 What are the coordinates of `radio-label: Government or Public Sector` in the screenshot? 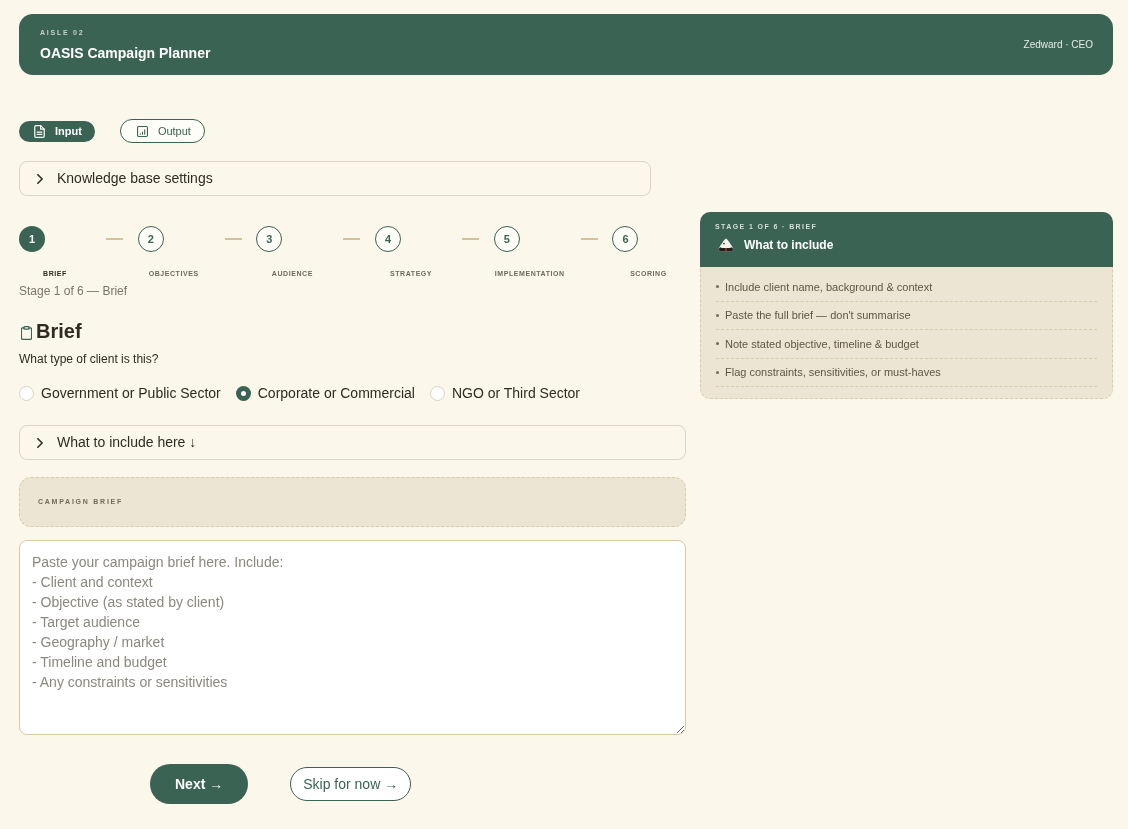 It's located at (131, 393).